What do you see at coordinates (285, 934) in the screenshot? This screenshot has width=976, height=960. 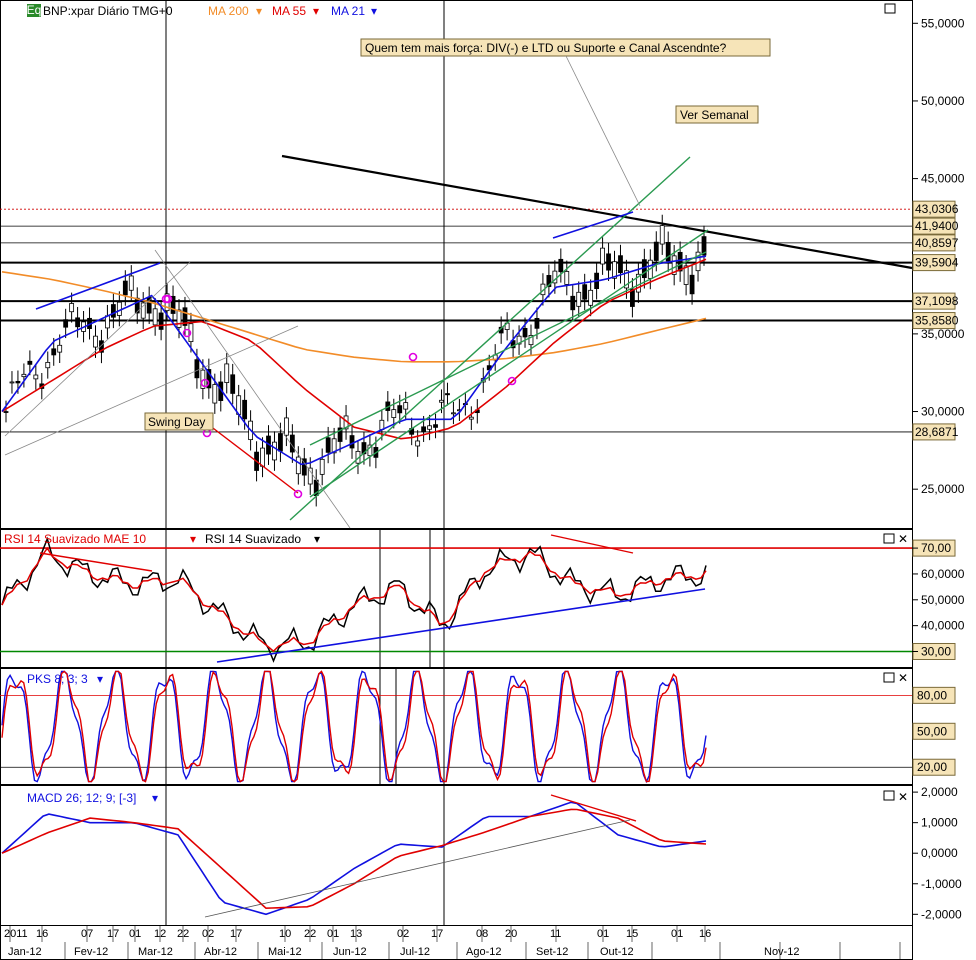 I see `time-day-label: 10` at bounding box center [285, 934].